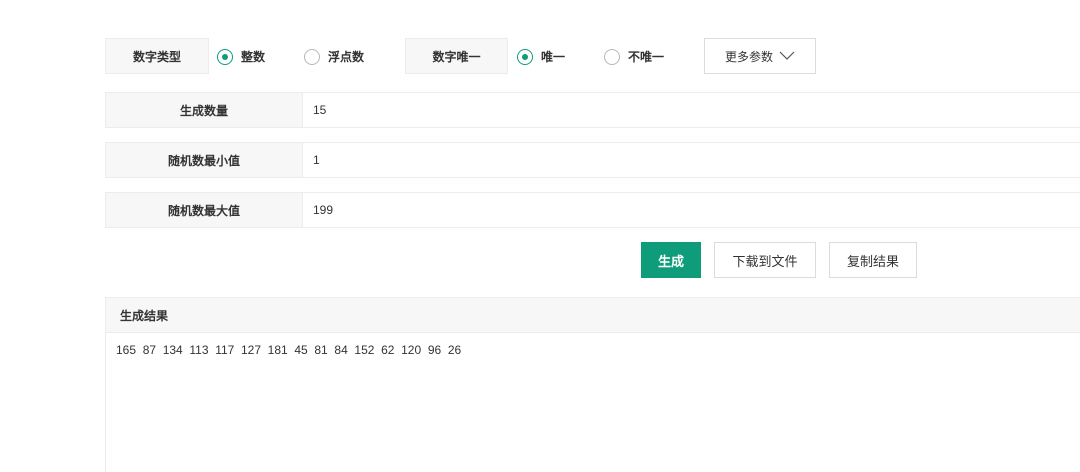  I want to click on copy-result-button: 复制结果, so click(873, 260).